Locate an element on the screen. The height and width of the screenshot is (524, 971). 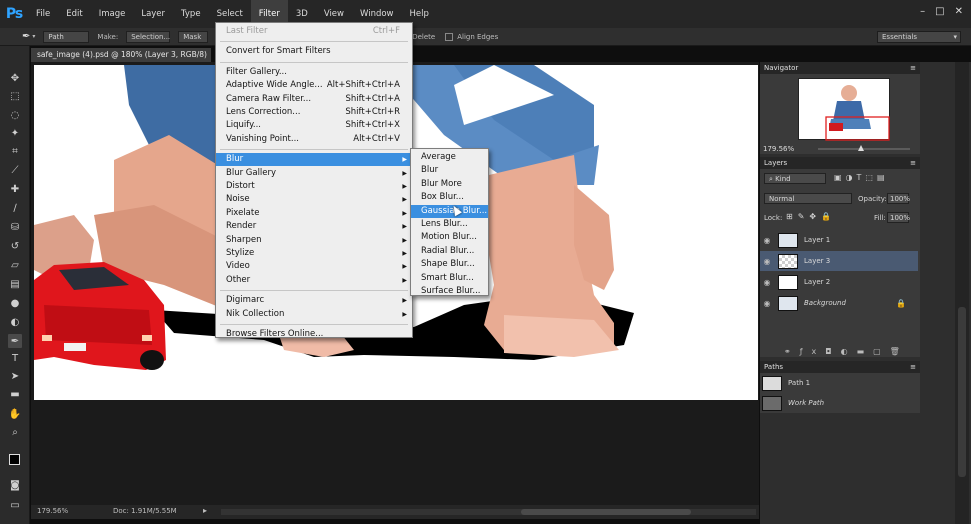
mask-button: Mask is located at coordinates (193, 36).